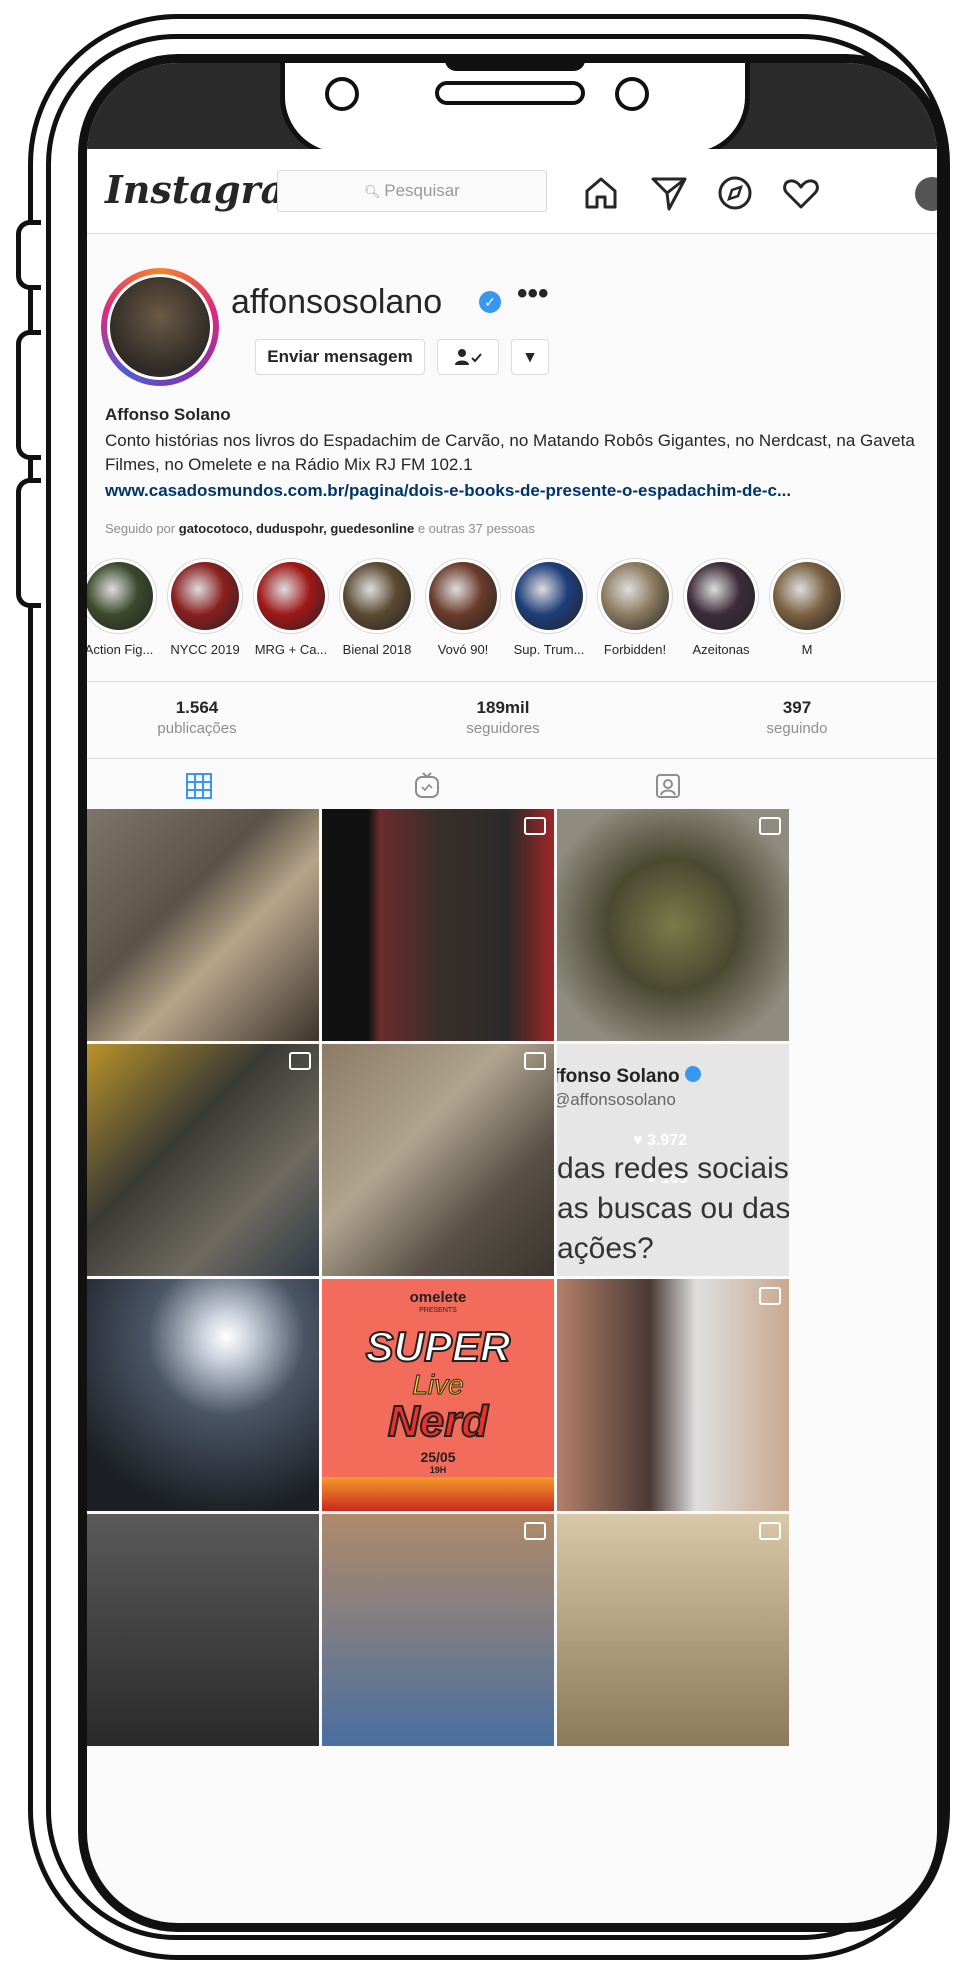 The width and height of the screenshot is (979, 1968). What do you see at coordinates (605, 1248) in the screenshot?
I see `tweet-line-3: ações?` at bounding box center [605, 1248].